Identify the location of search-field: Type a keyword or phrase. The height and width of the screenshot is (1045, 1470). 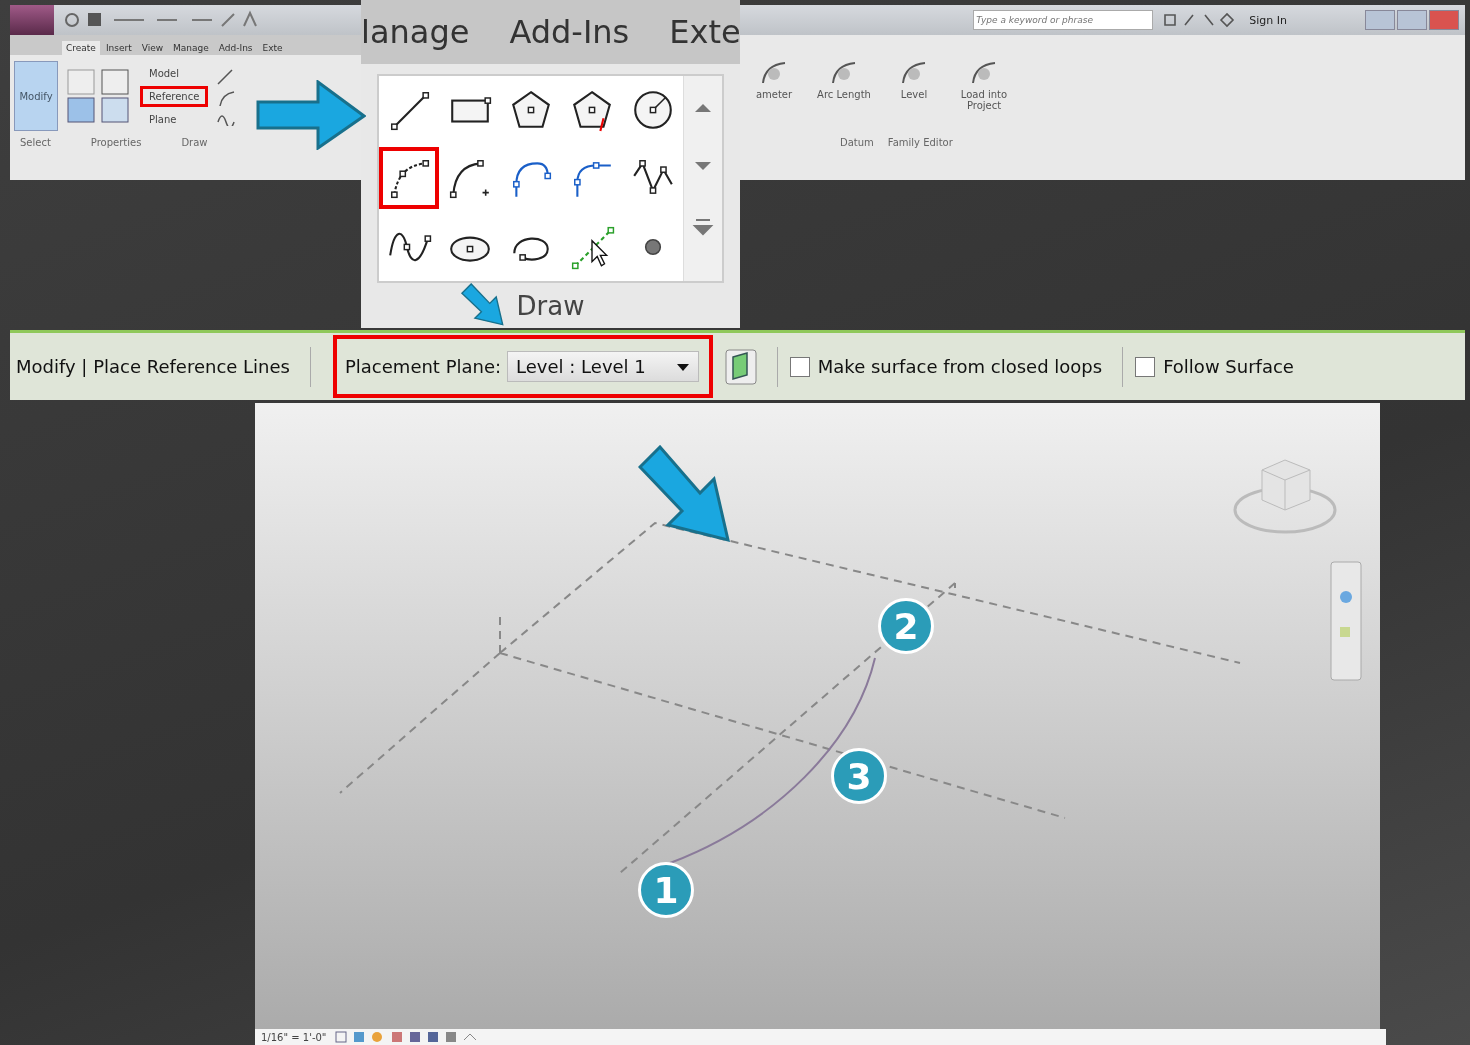
(1063, 20).